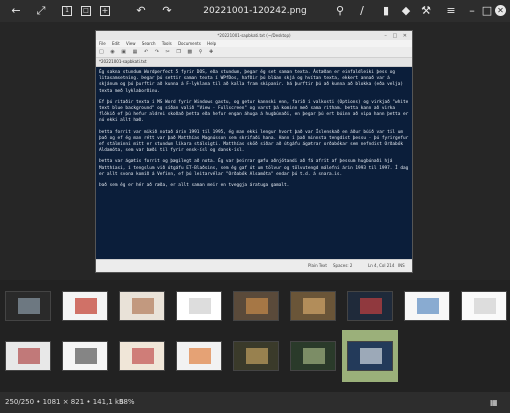 The height and width of the screenshot is (413, 510). Describe the element at coordinates (131, 43) in the screenshot. I see `menu-view: View` at that location.